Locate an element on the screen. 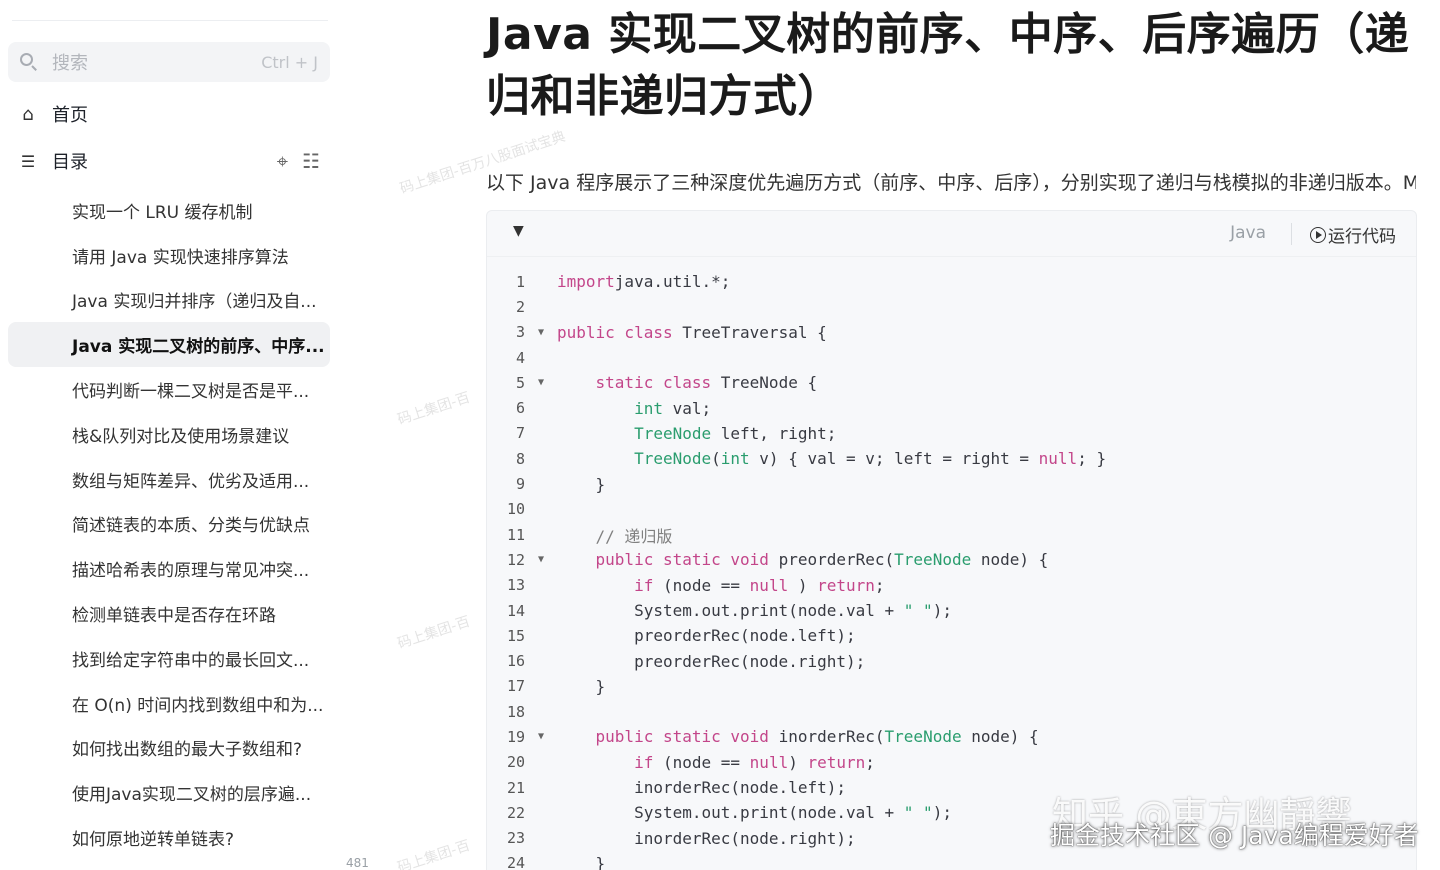  code-token: preorderRec(node.left); is located at coordinates (706, 636).